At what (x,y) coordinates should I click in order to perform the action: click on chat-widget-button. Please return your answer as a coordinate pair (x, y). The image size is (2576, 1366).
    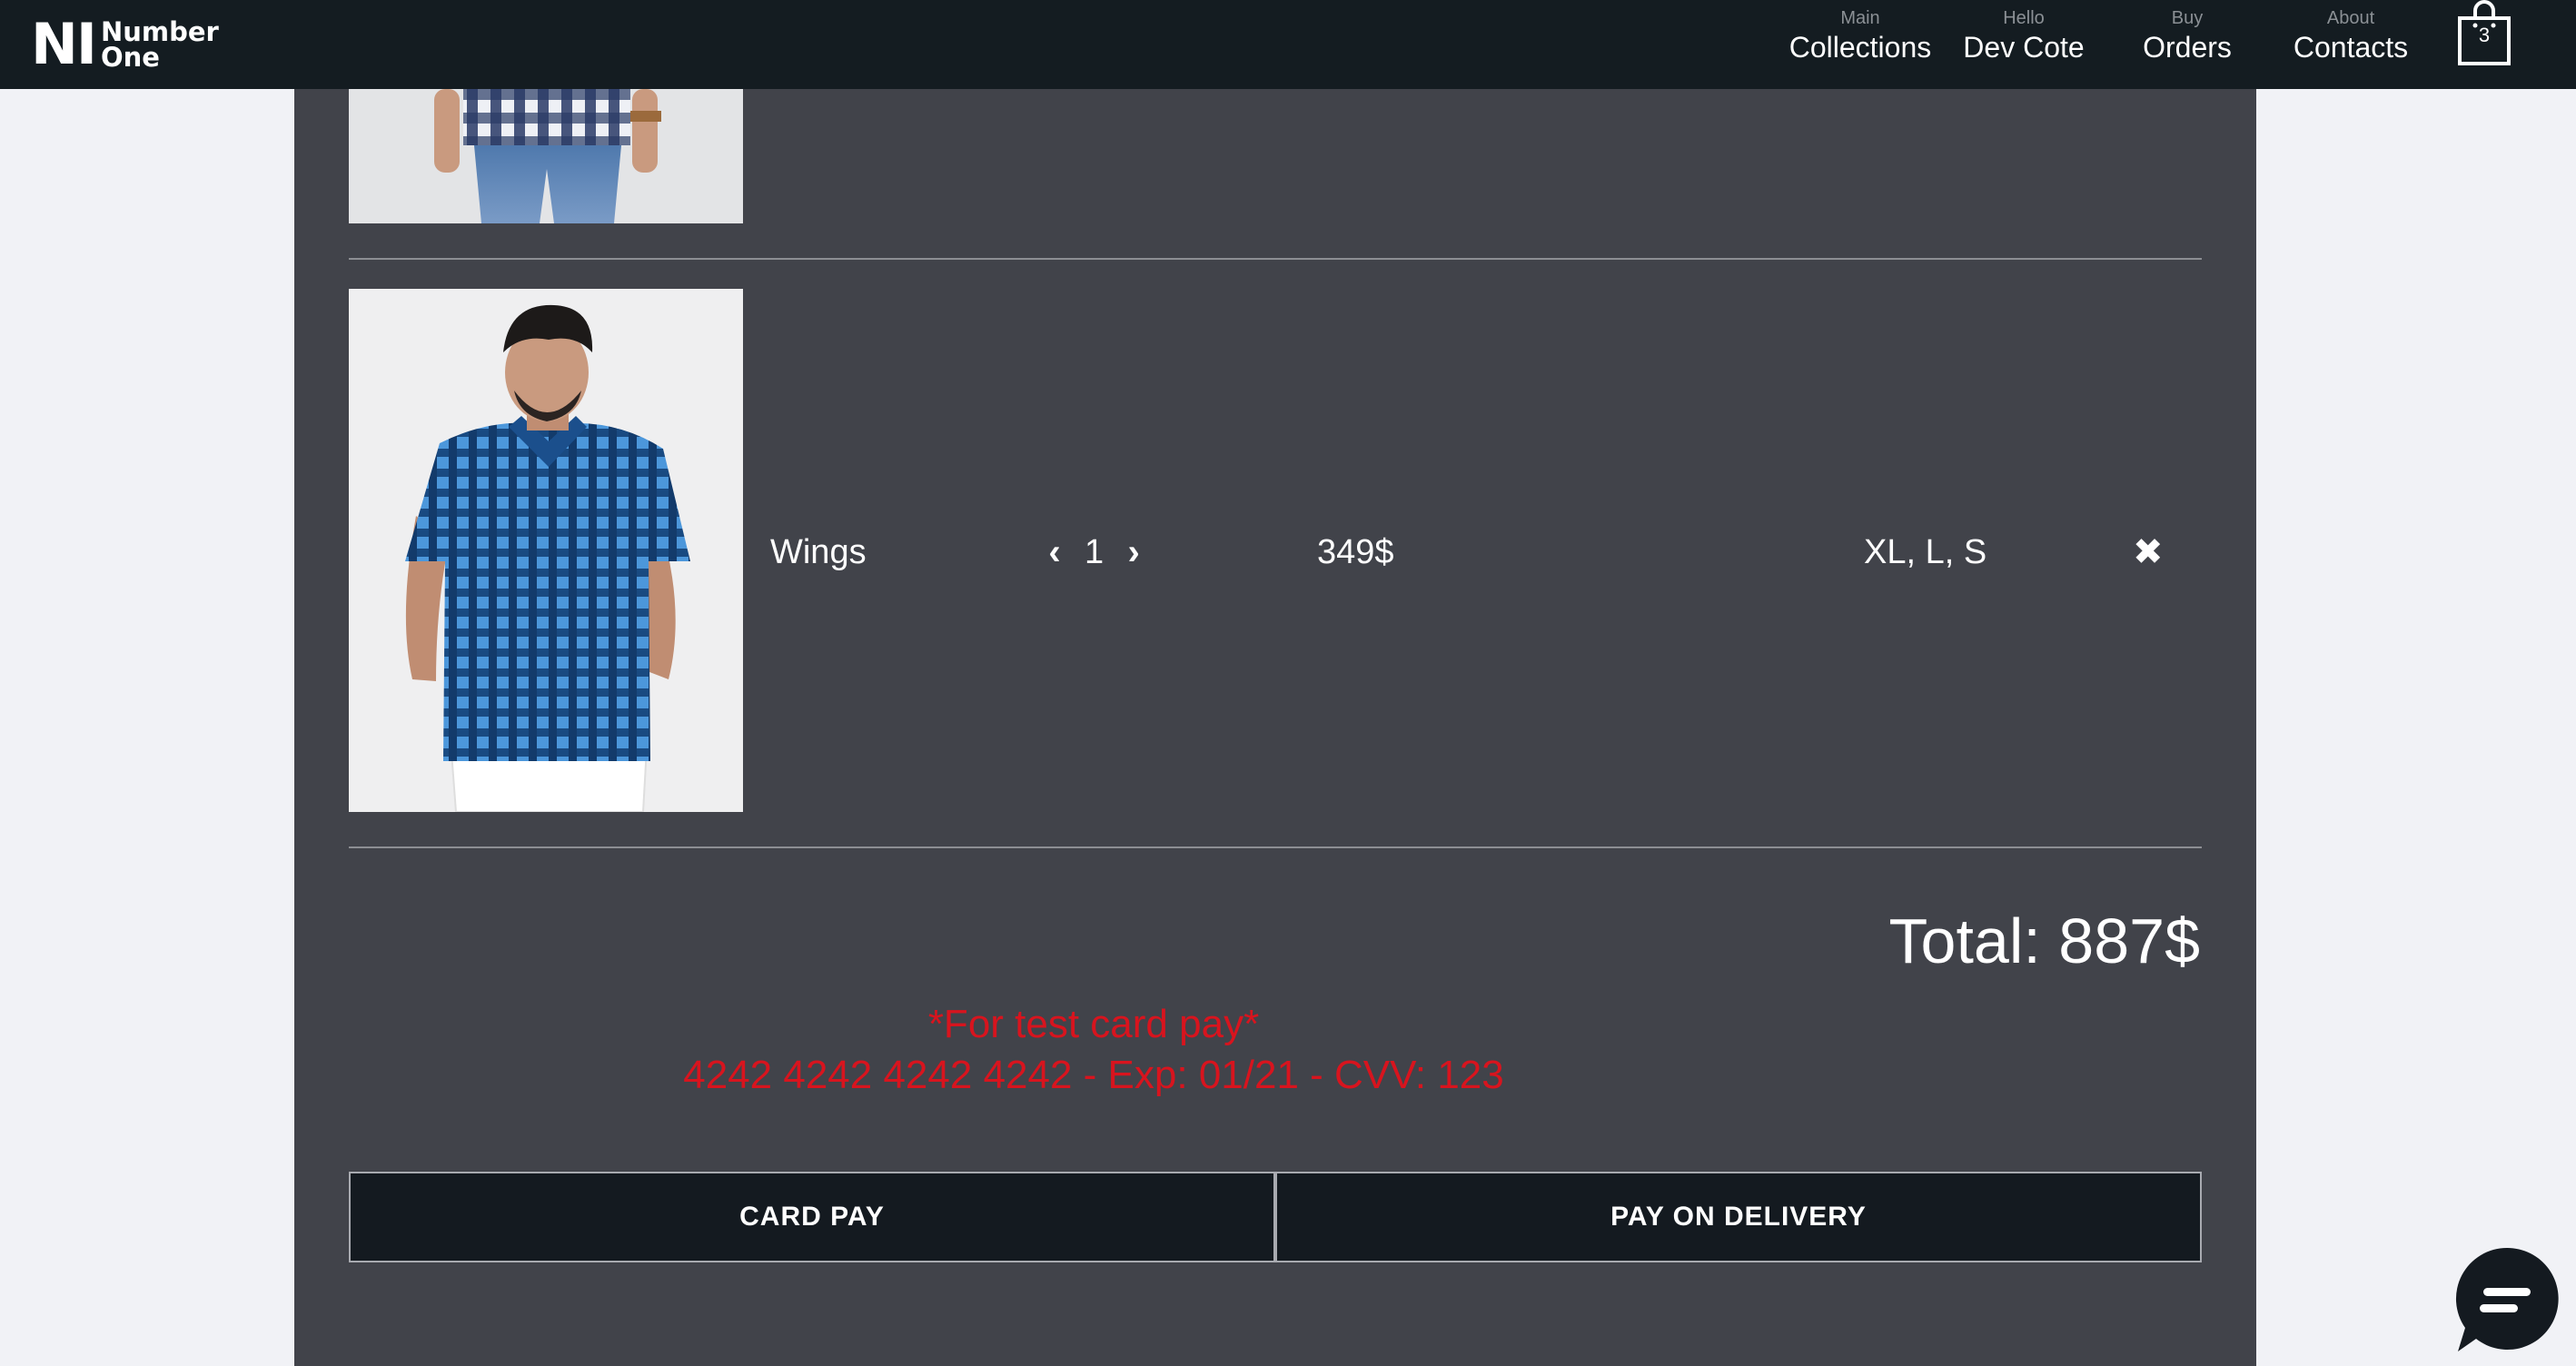
    Looking at the image, I should click on (2506, 1299).